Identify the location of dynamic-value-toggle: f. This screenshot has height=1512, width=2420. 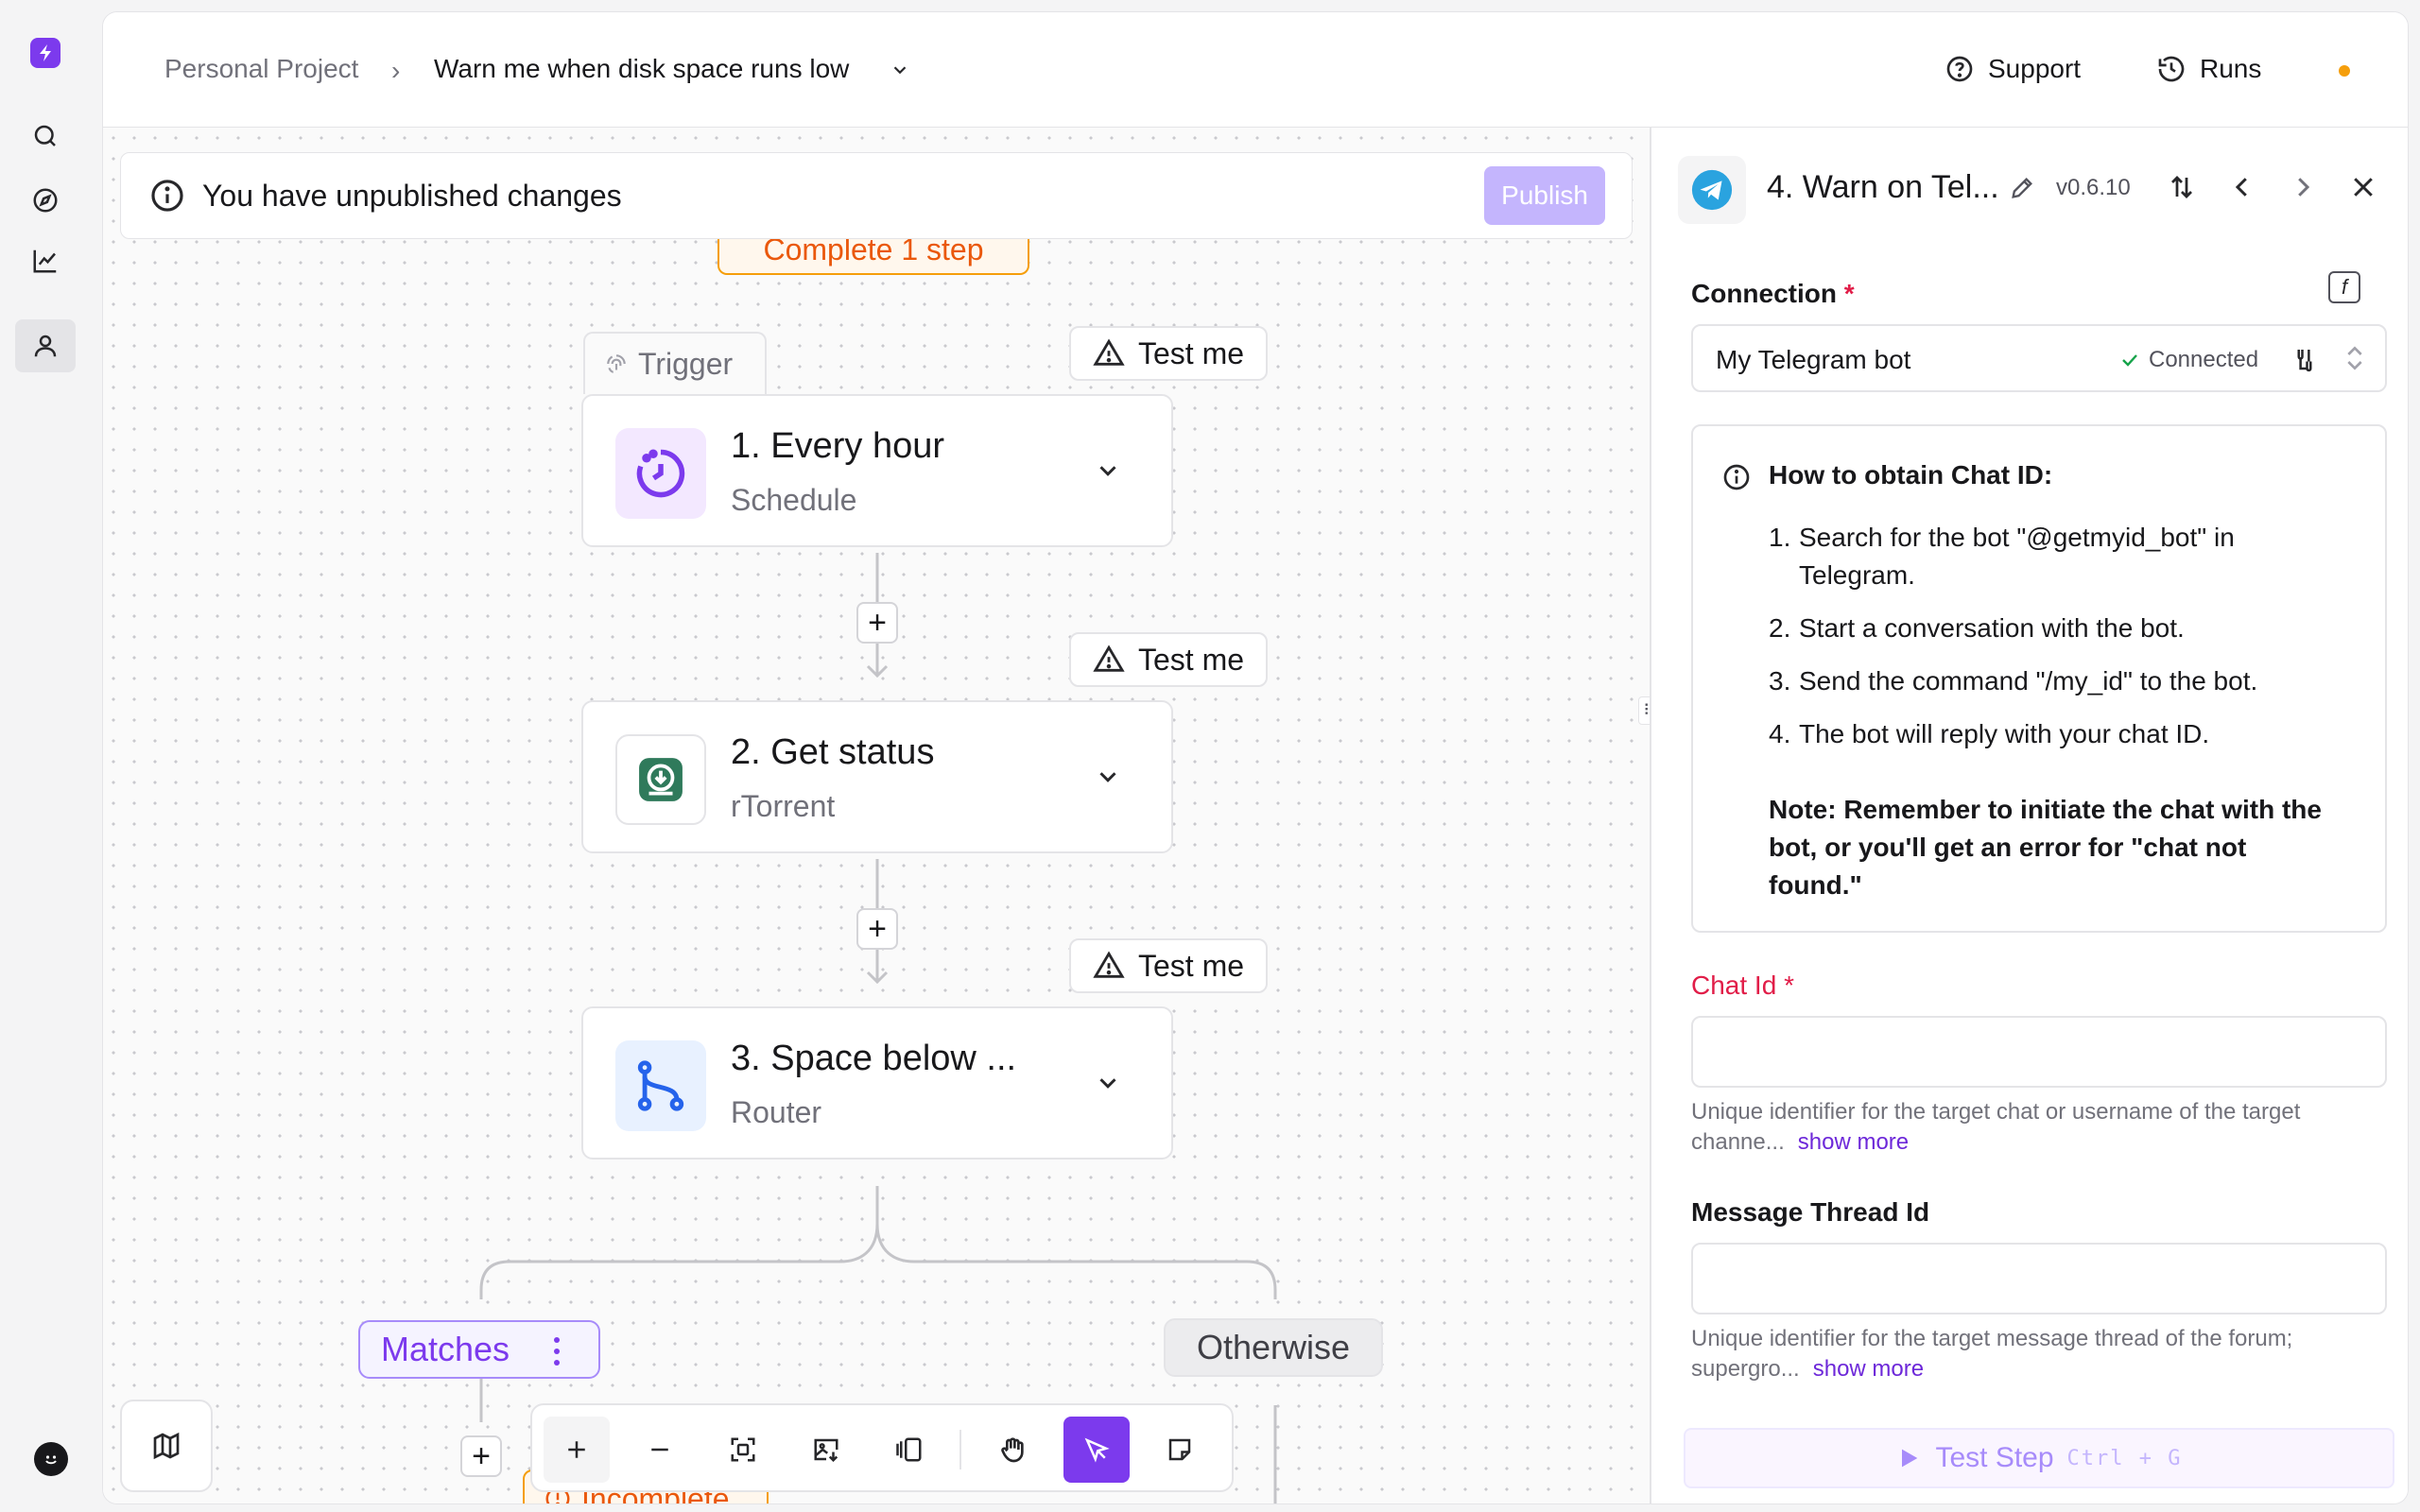
(2344, 287).